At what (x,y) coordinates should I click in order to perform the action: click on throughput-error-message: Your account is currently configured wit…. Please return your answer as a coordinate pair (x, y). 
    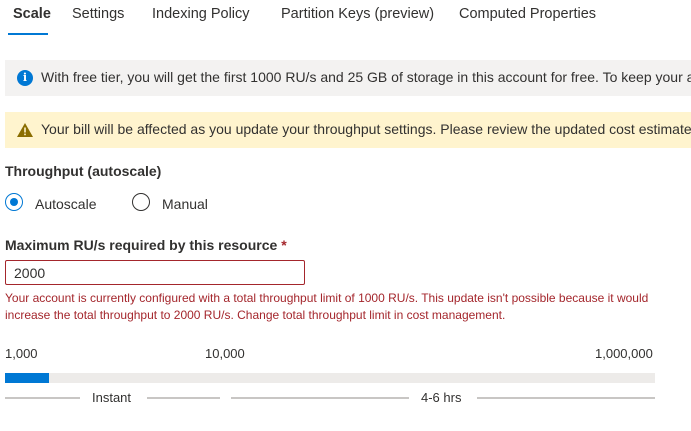
    Looking at the image, I should click on (327, 306).